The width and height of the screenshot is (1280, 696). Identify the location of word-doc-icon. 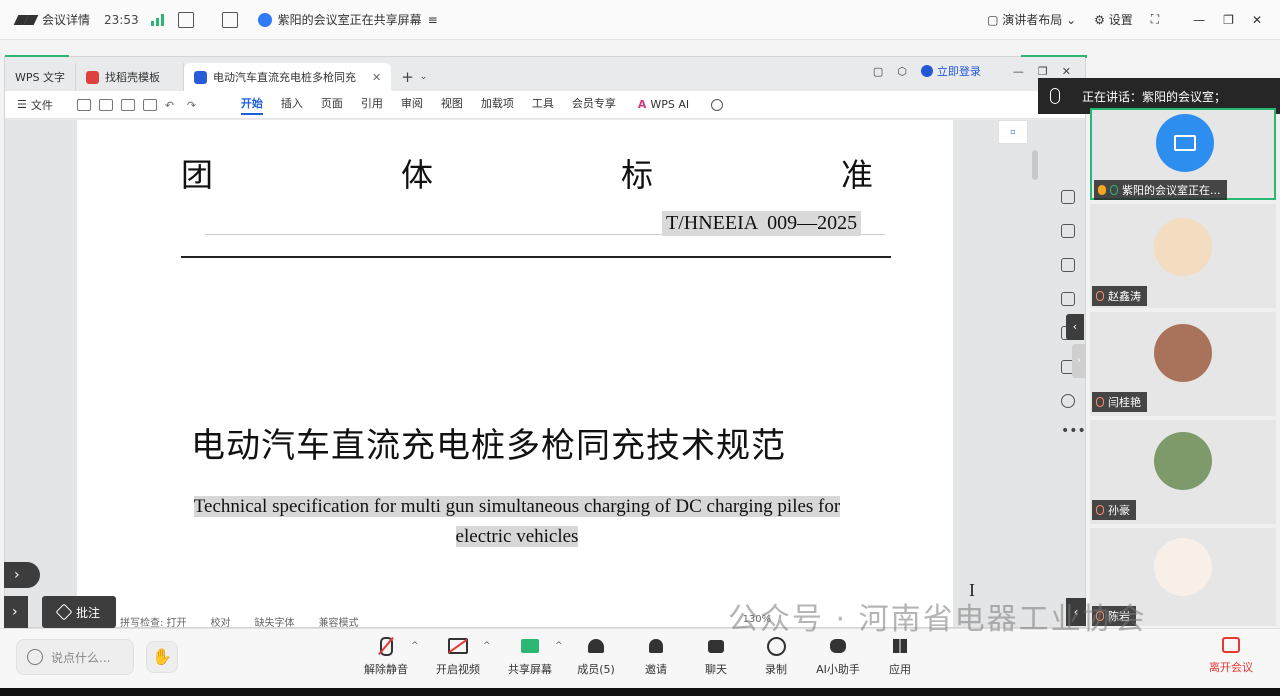
(200, 77).